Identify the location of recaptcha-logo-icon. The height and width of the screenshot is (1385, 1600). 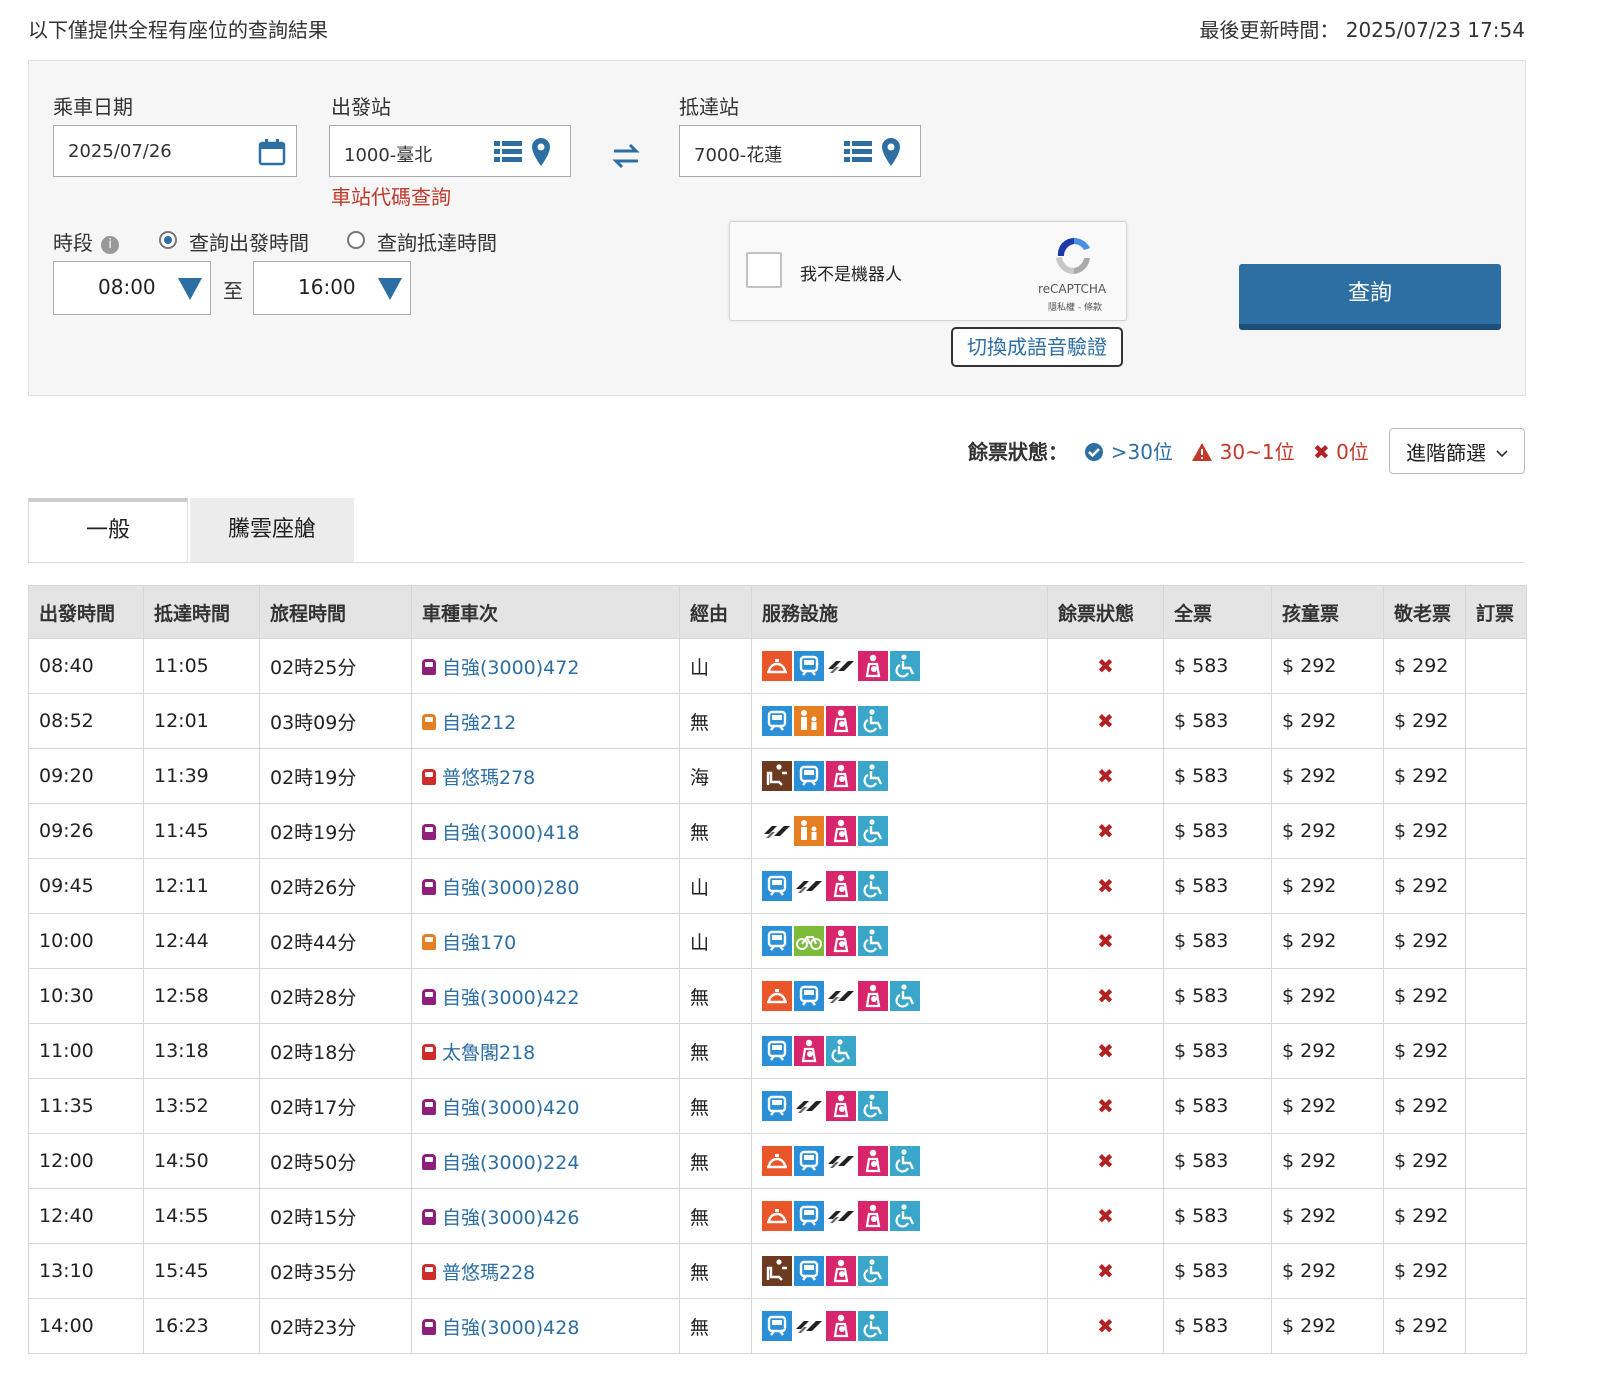
(1074, 258).